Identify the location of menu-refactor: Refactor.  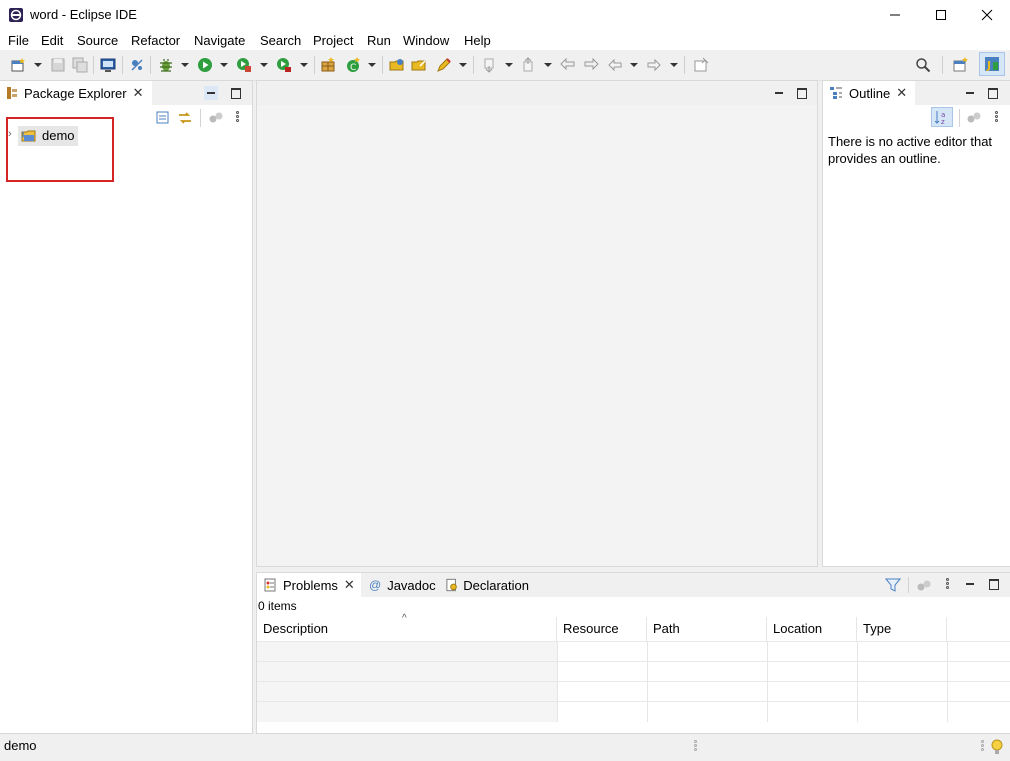
(155, 40).